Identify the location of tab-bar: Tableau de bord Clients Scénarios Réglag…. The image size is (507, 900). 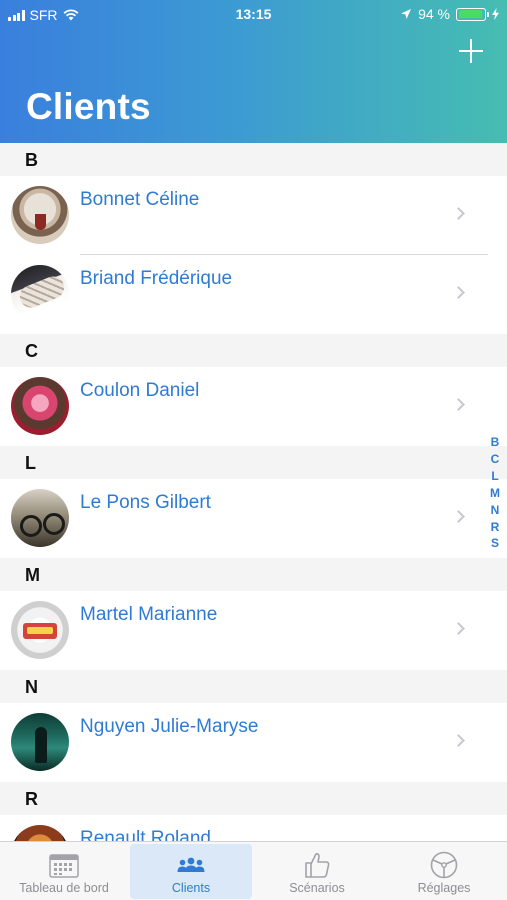
(253, 870).